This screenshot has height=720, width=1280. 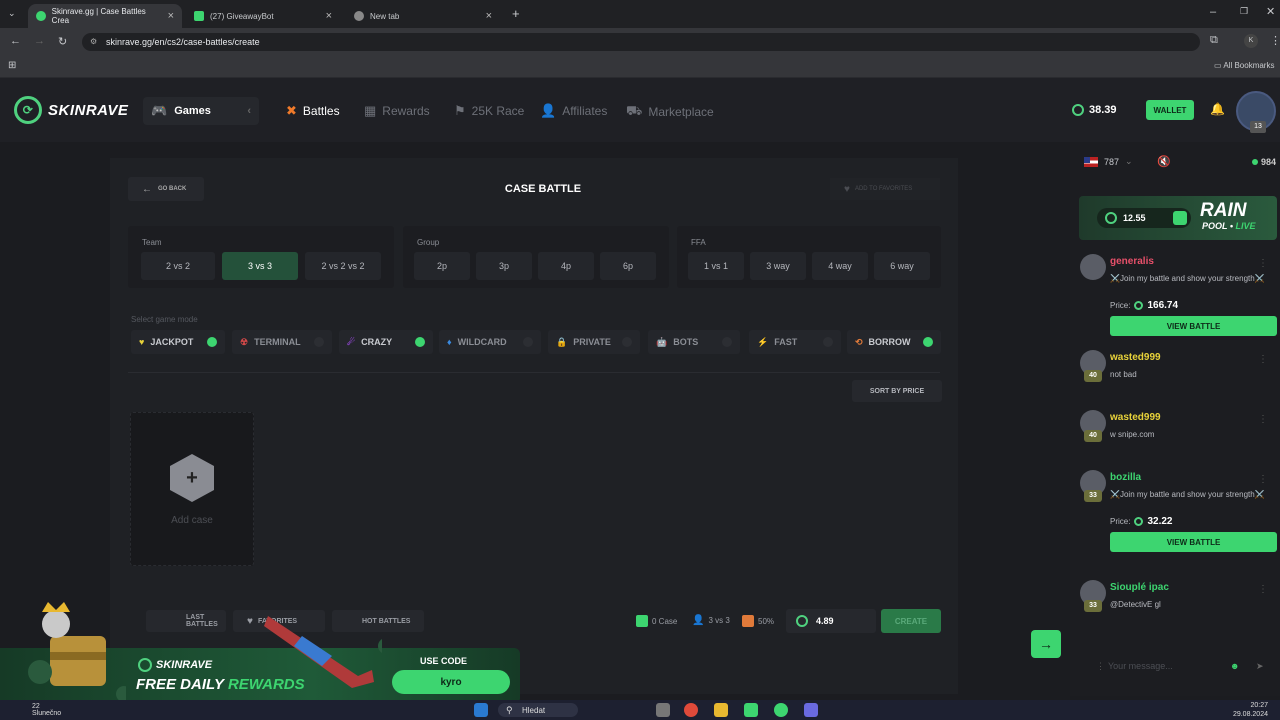 I want to click on user-avatar: 13, so click(x=1256, y=112).